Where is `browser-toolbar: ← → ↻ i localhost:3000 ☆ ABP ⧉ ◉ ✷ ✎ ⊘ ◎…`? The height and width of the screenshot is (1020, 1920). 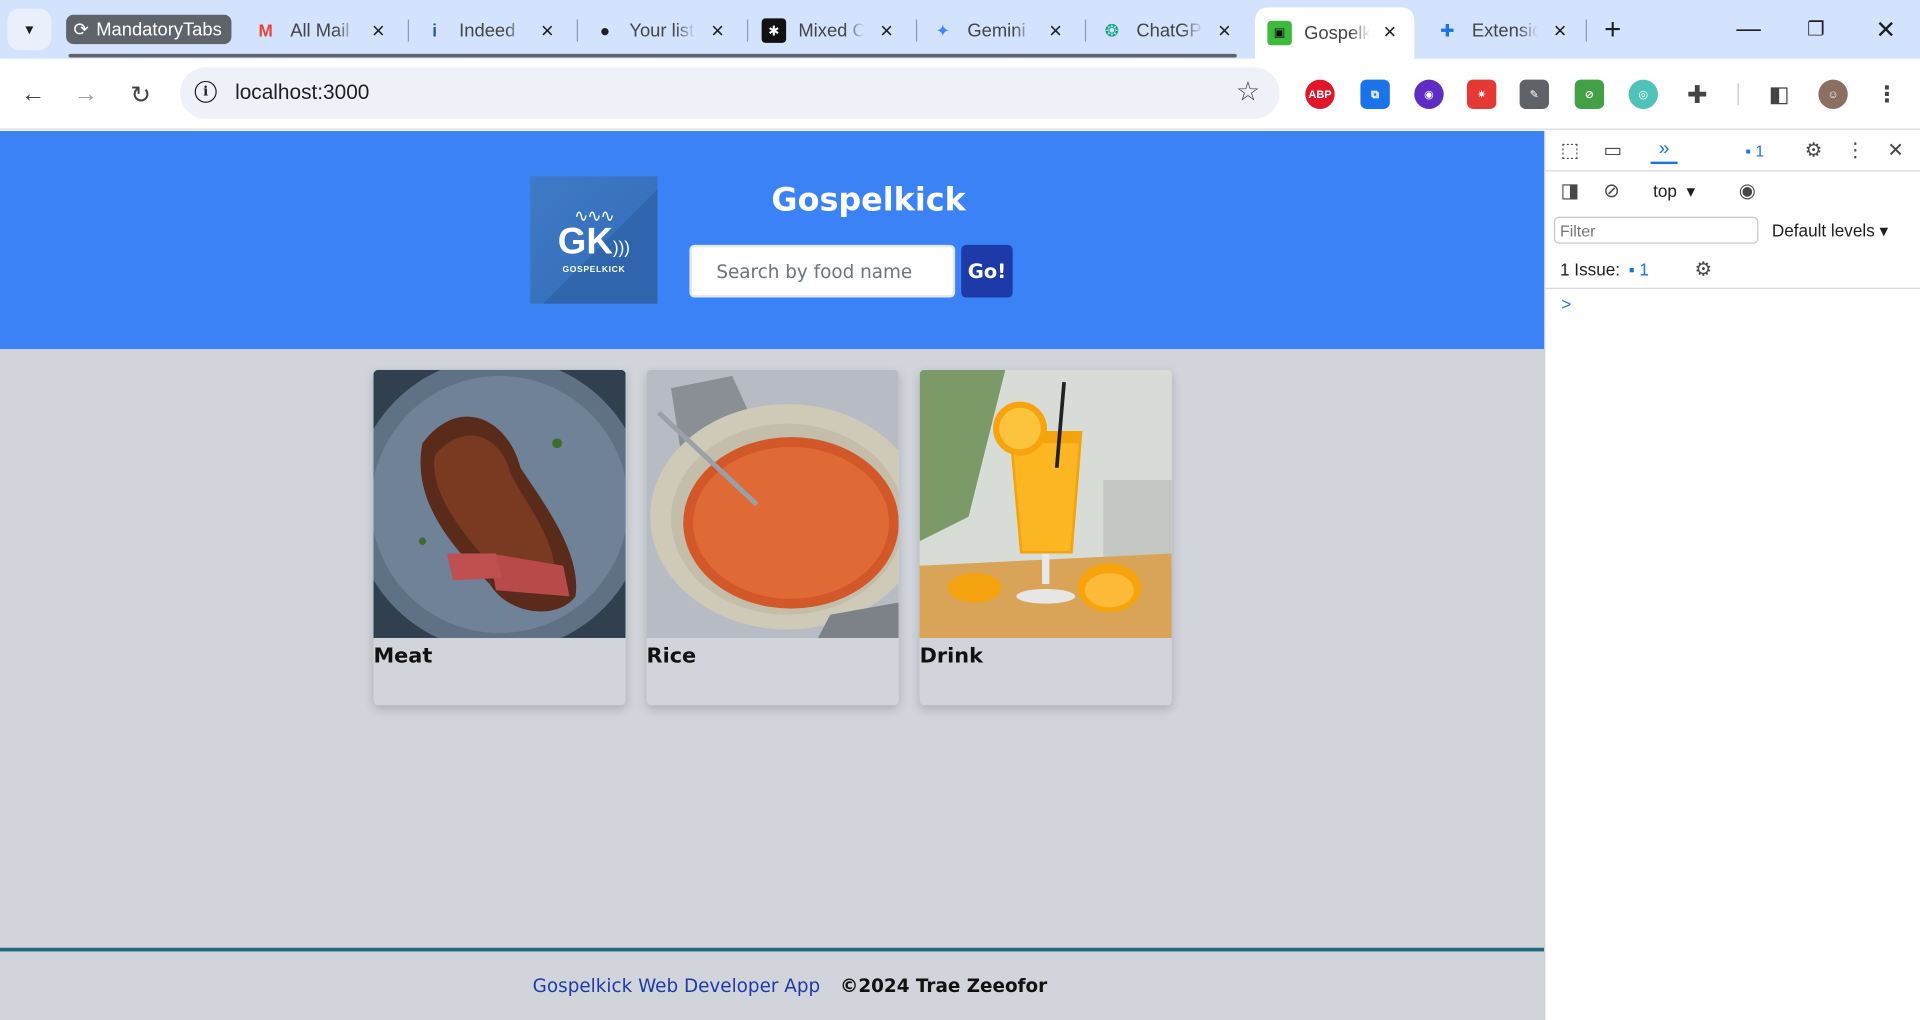 browser-toolbar: ← → ↻ i localhost:3000 ☆ ABP ⧉ ◉ ✷ ✎ ⊘ ◎… is located at coordinates (960, 94).